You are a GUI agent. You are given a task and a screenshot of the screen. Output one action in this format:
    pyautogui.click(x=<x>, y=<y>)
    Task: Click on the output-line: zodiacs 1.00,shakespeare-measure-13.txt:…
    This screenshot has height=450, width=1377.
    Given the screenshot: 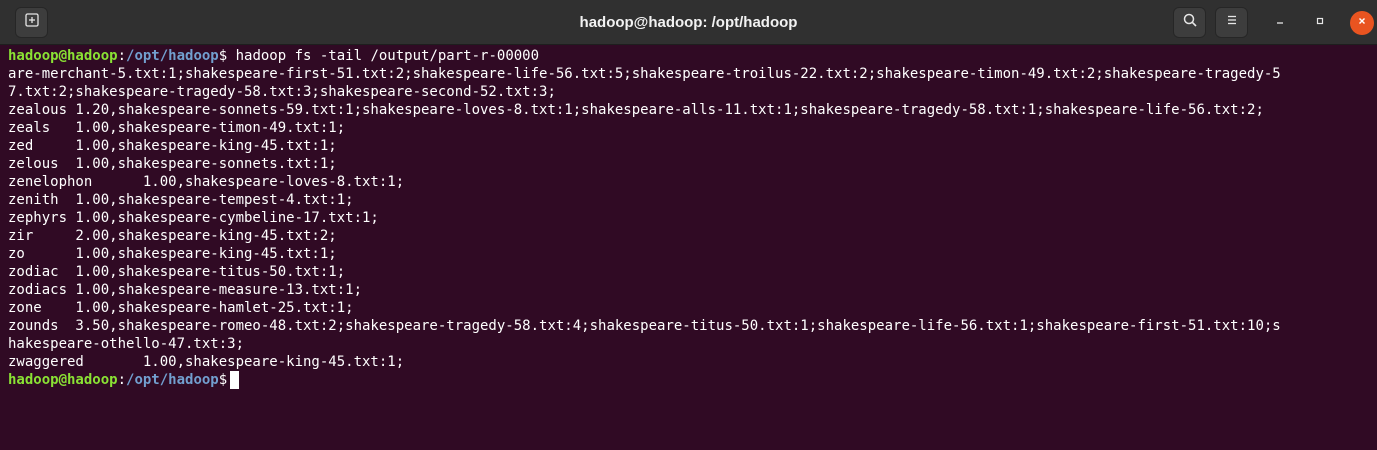 What is the action you would take?
    pyautogui.click(x=185, y=290)
    